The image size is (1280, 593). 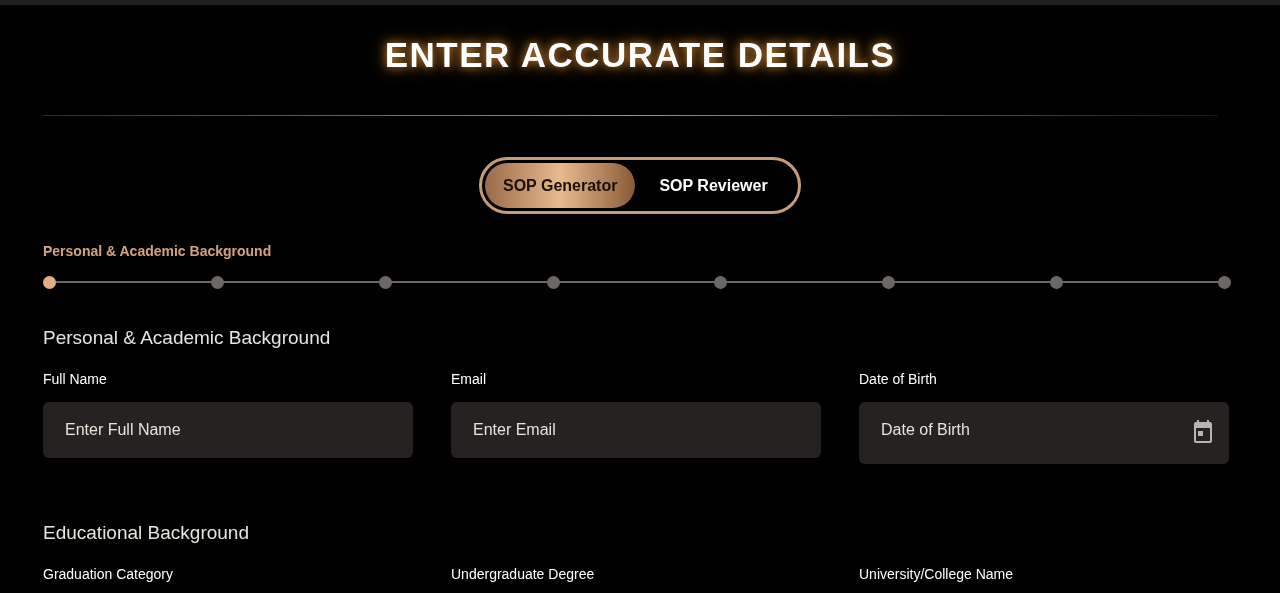 I want to click on field-label: University/College Name, so click(x=937, y=574).